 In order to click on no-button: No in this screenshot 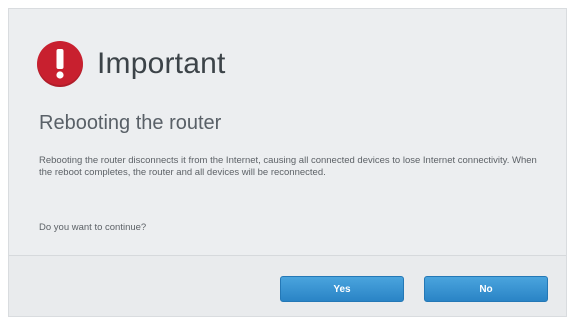, I will do `click(486, 289)`.